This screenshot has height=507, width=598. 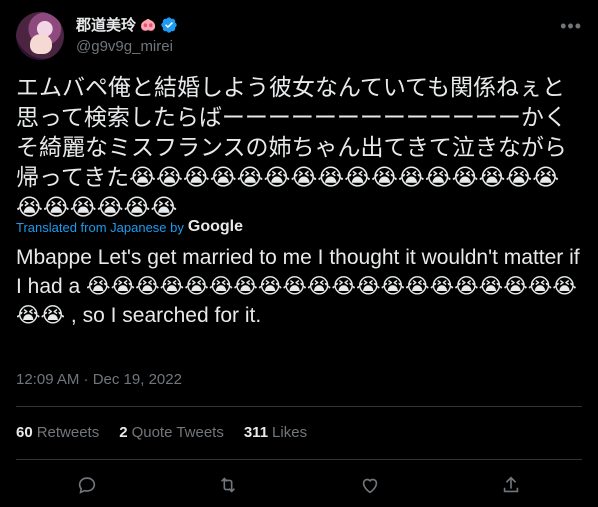 I want to click on author-name-row: 郡道美玲 🐽, so click(x=127, y=24).